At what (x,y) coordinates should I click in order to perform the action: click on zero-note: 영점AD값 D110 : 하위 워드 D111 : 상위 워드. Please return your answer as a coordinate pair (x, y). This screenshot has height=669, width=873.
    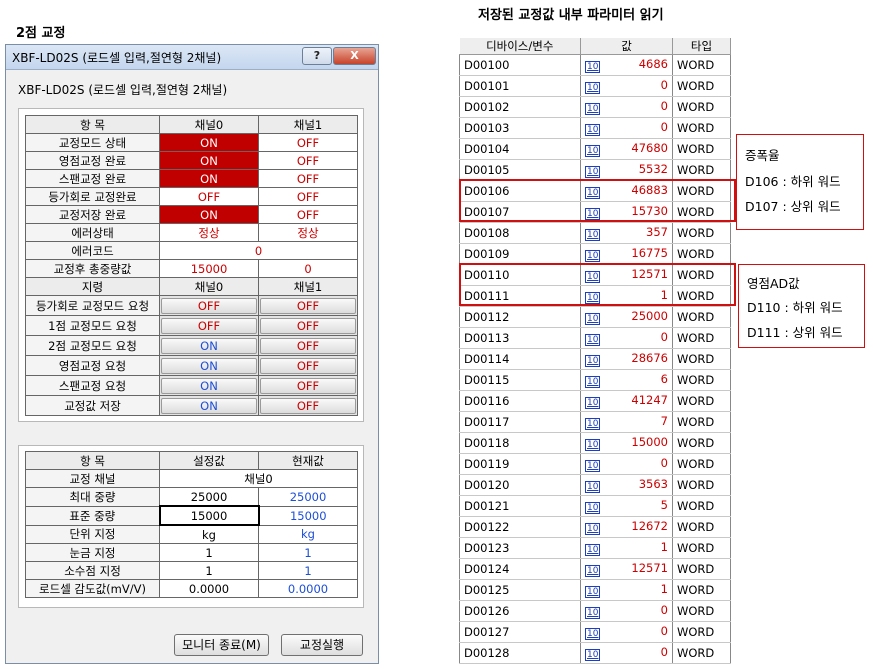
    Looking at the image, I should click on (801, 306).